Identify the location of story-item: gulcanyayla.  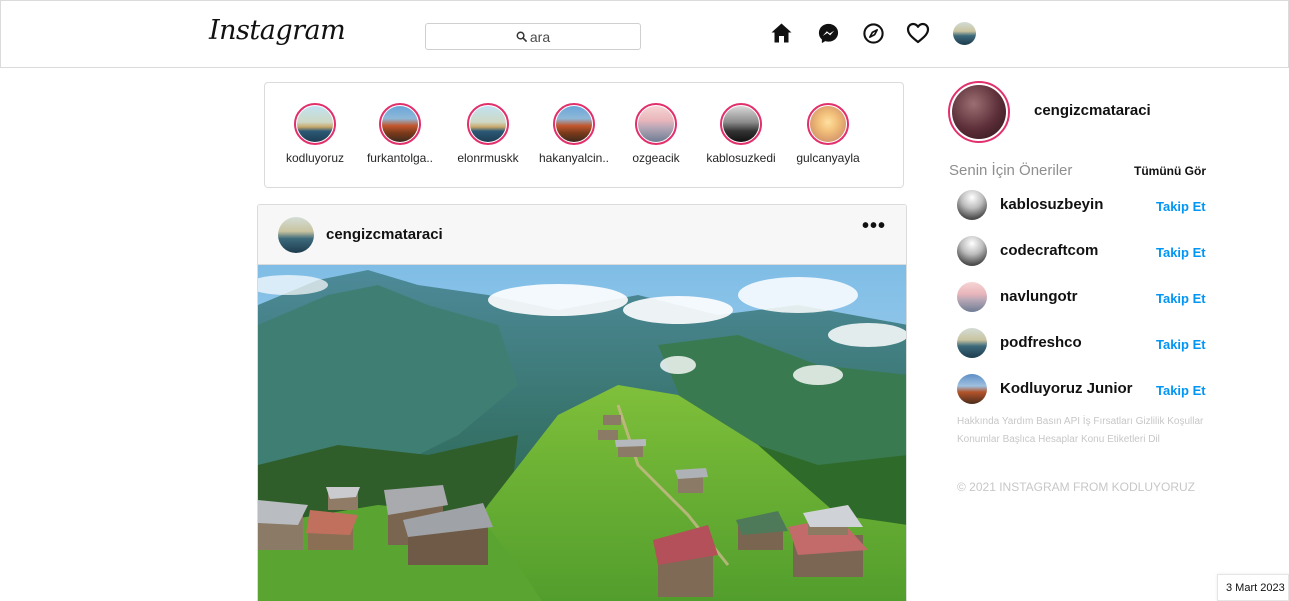
(828, 134).